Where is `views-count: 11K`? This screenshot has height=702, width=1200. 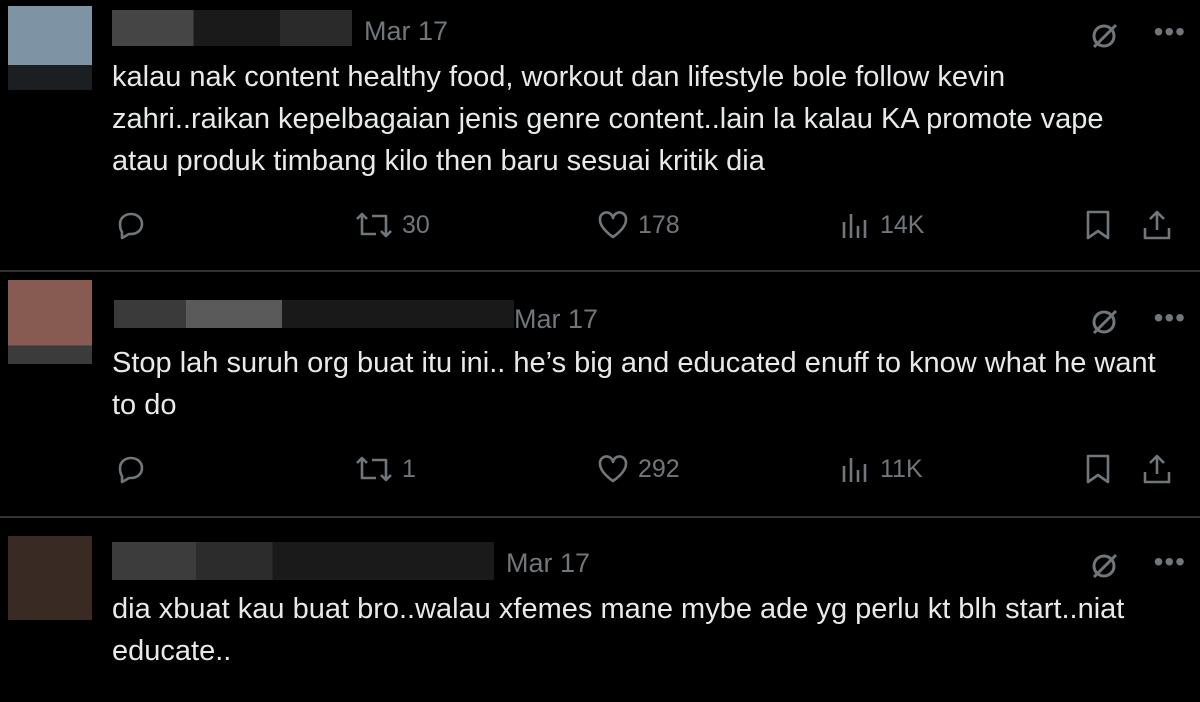 views-count: 11K is located at coordinates (901, 468).